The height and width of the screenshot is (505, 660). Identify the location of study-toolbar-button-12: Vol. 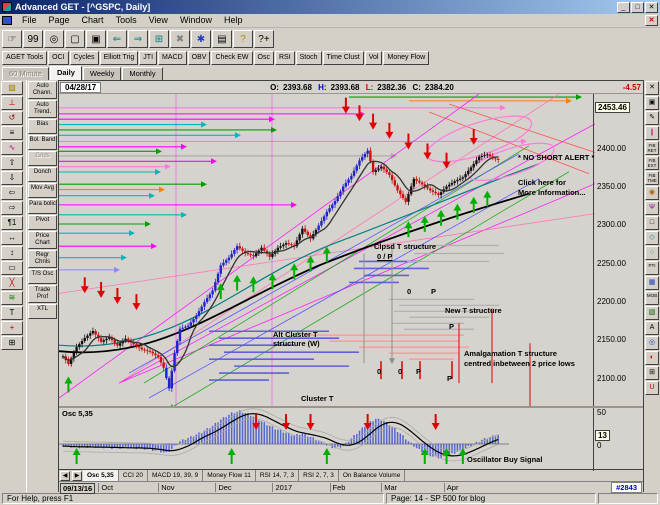
(373, 58).